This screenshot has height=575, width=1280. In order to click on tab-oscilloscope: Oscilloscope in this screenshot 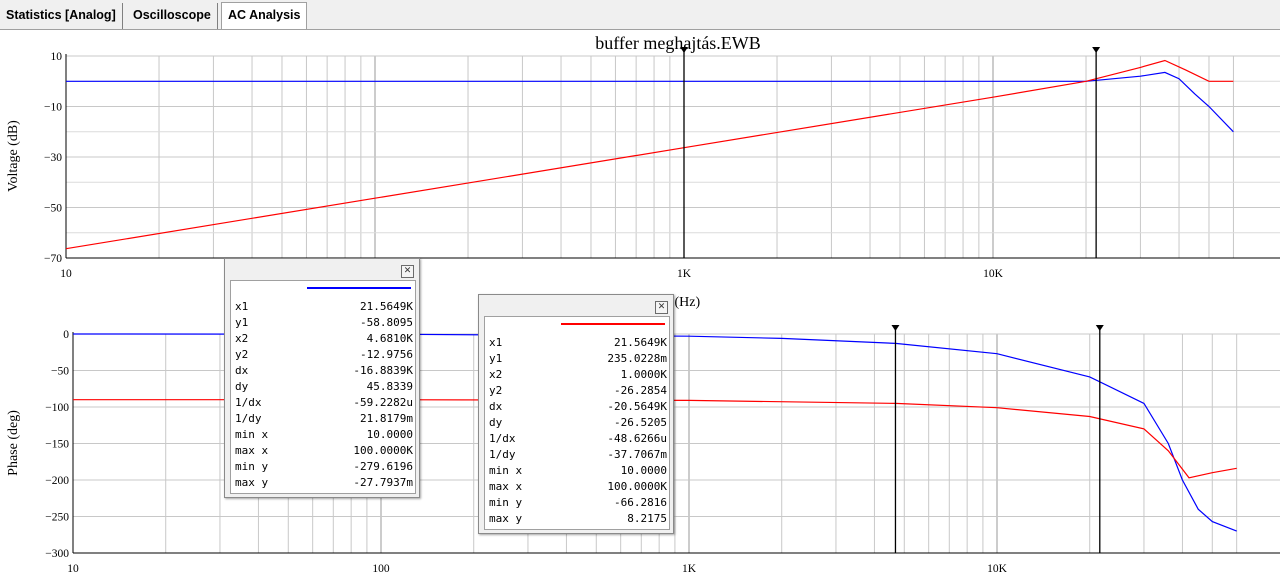, I will do `click(172, 16)`.